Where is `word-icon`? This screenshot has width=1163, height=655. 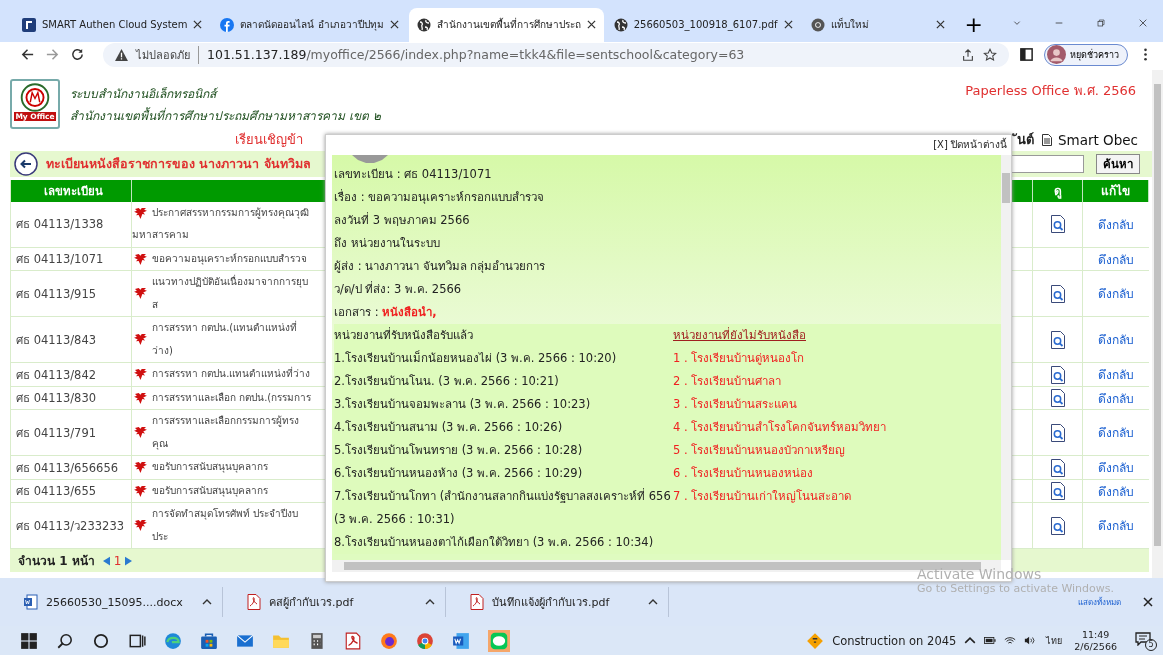 word-icon is located at coordinates (461, 640).